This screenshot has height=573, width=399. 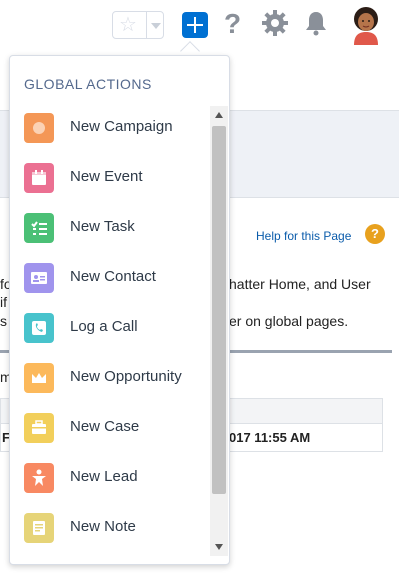 I want to click on phone-icon, so click(x=39, y=328).